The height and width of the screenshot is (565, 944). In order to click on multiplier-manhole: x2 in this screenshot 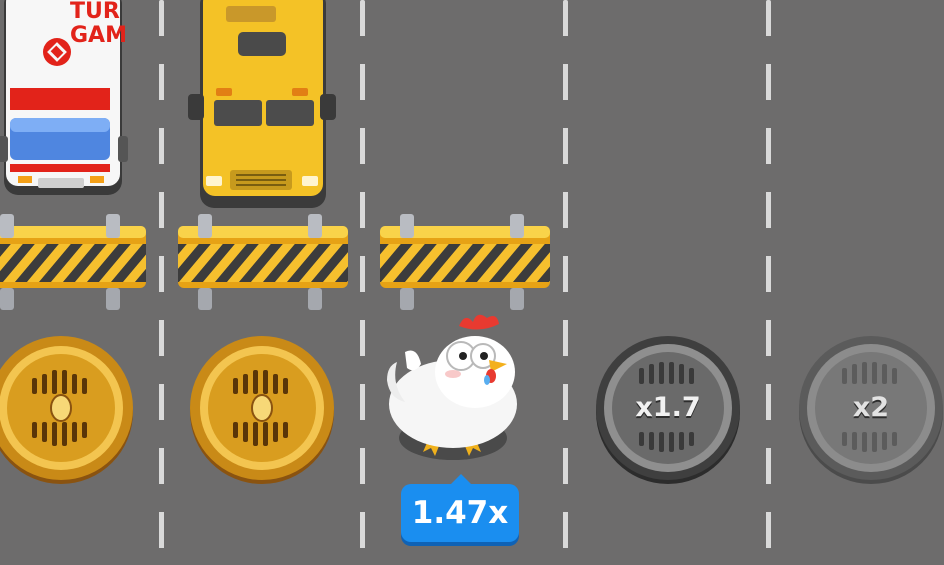, I will do `click(870, 409)`.